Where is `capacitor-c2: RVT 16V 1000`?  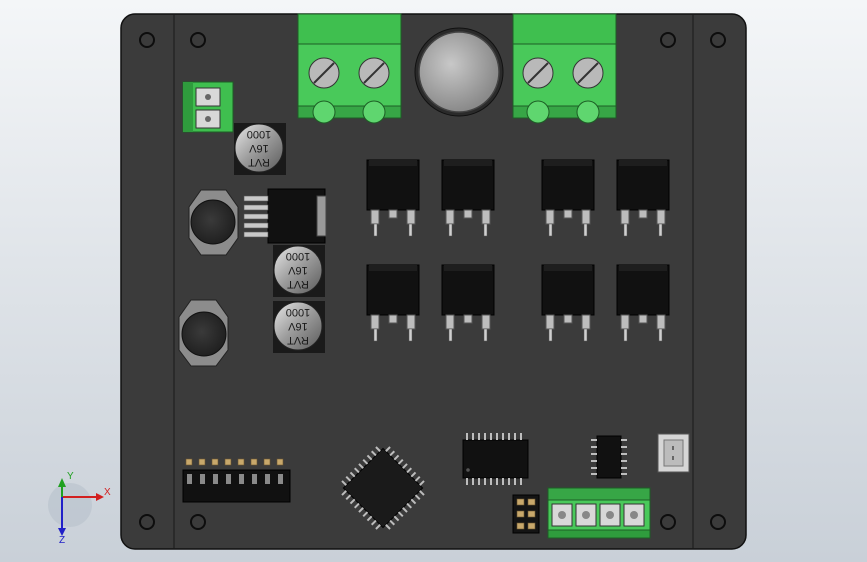 capacitor-c2: RVT 16V 1000 is located at coordinates (299, 271).